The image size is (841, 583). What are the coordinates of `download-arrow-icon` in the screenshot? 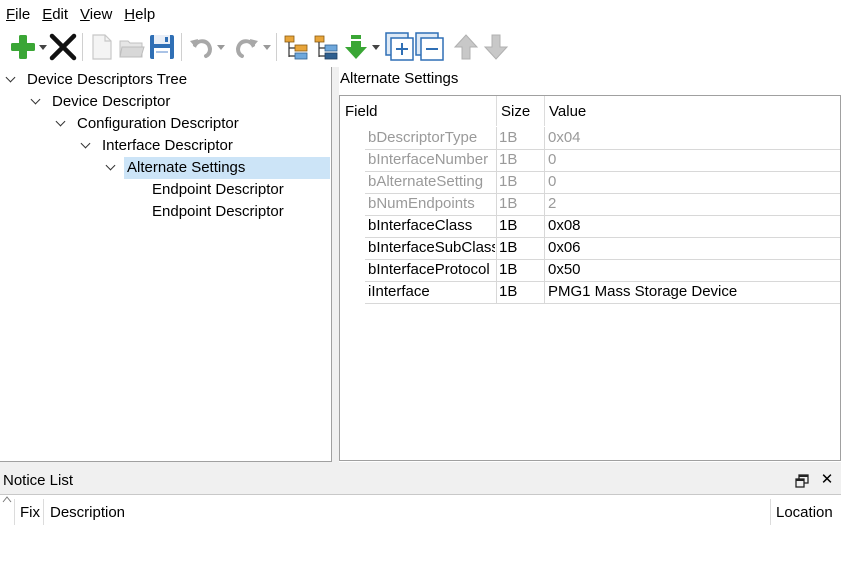 It's located at (356, 47).